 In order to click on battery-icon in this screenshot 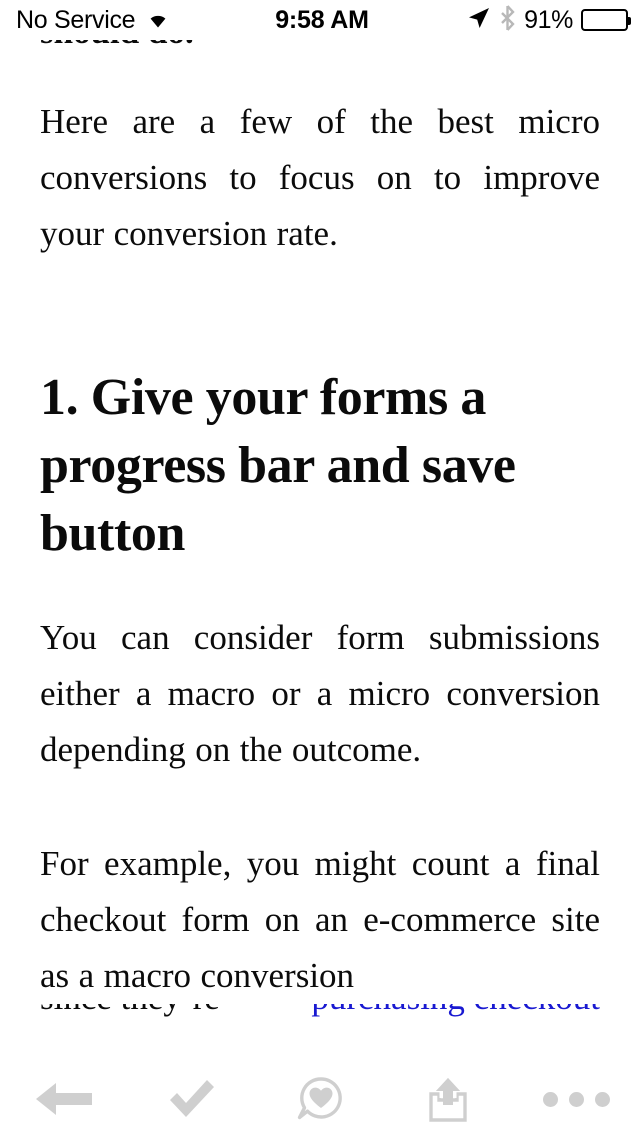, I will do `click(606, 20)`.